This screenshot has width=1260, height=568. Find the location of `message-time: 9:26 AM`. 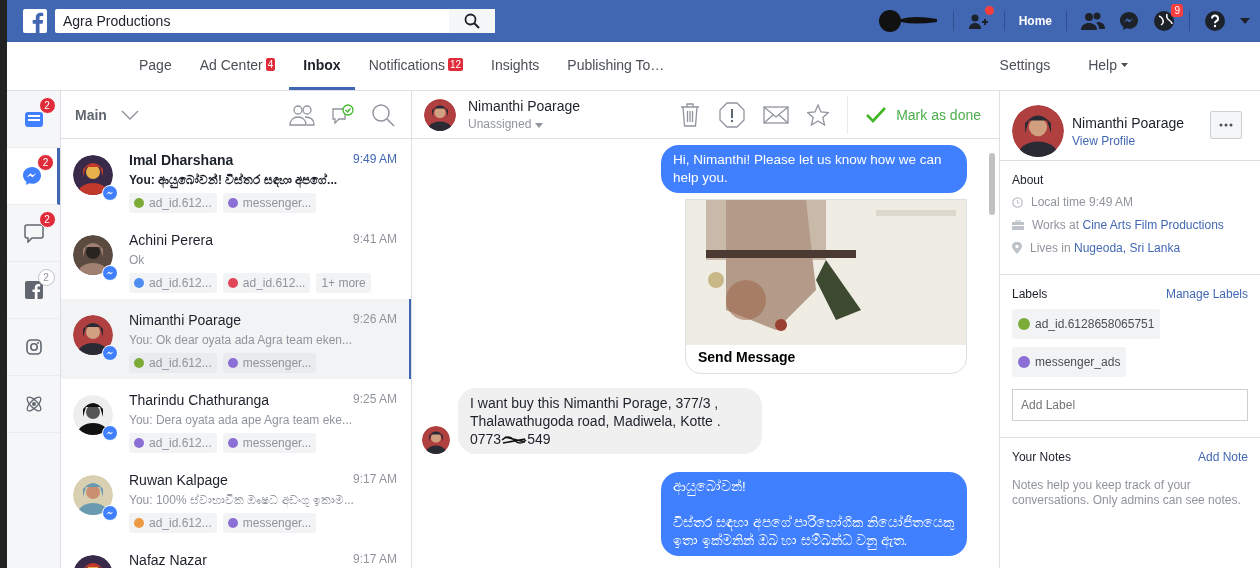

message-time: 9:26 AM is located at coordinates (374, 320).